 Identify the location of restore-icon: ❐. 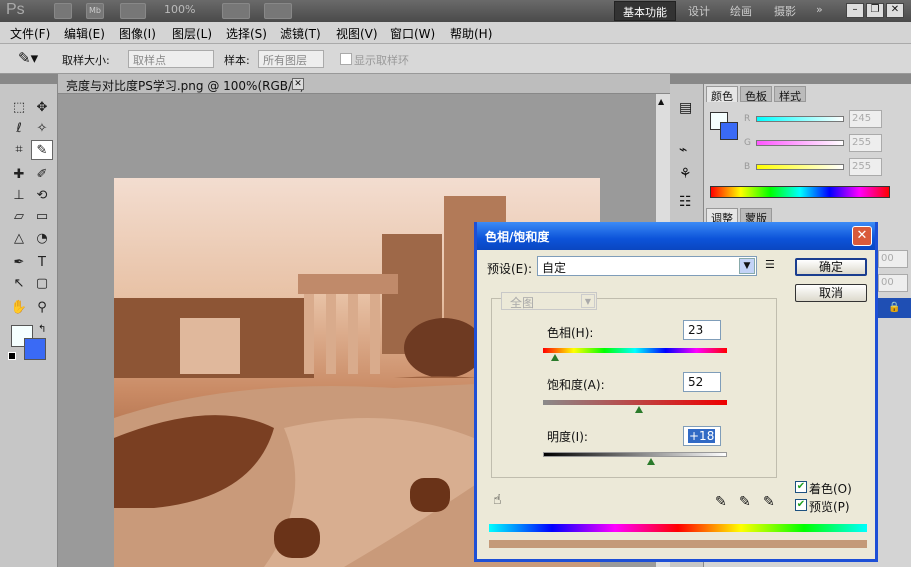
(875, 10).